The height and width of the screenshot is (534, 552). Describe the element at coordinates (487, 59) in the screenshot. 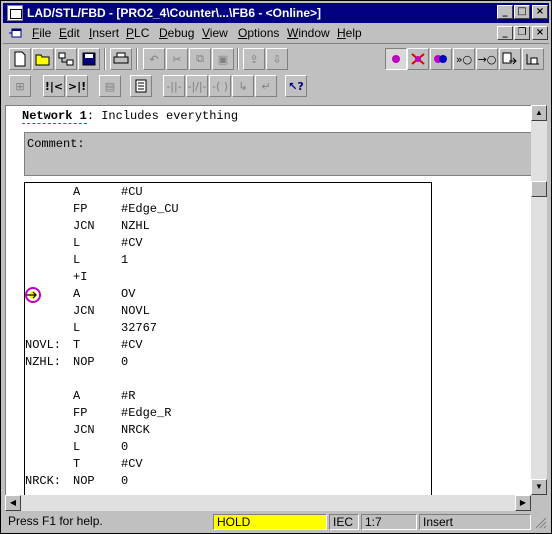

I see `next-statement-icon: →○` at that location.